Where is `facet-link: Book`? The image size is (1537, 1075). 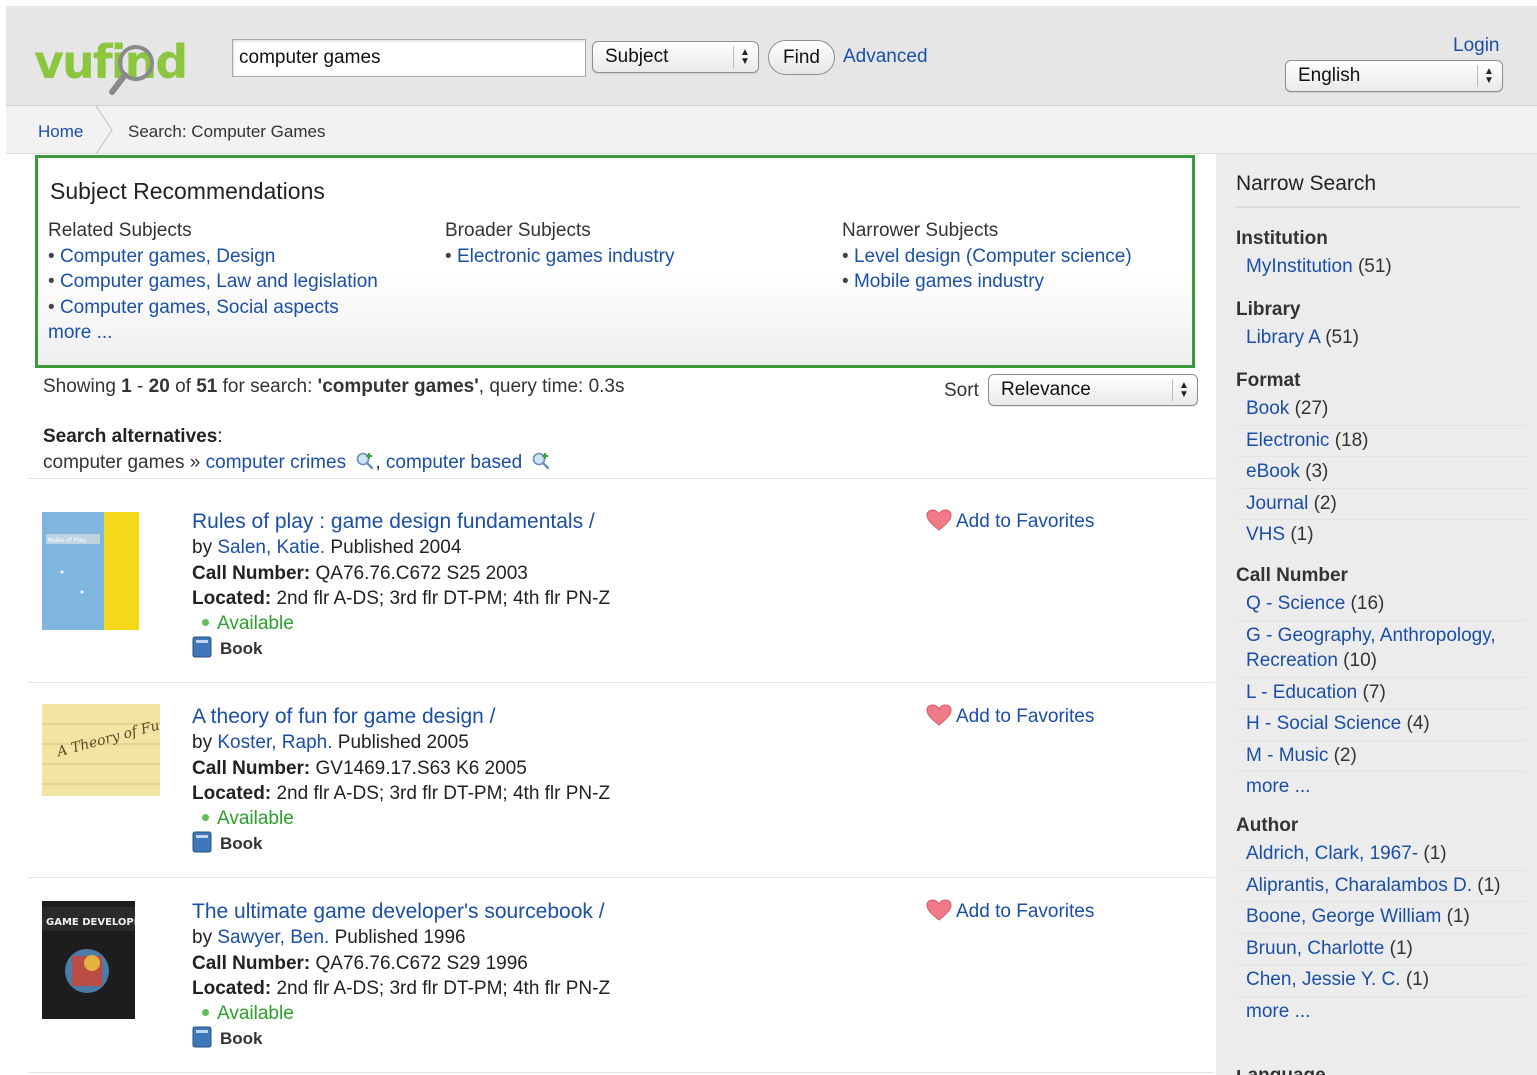 facet-link: Book is located at coordinates (1267, 408).